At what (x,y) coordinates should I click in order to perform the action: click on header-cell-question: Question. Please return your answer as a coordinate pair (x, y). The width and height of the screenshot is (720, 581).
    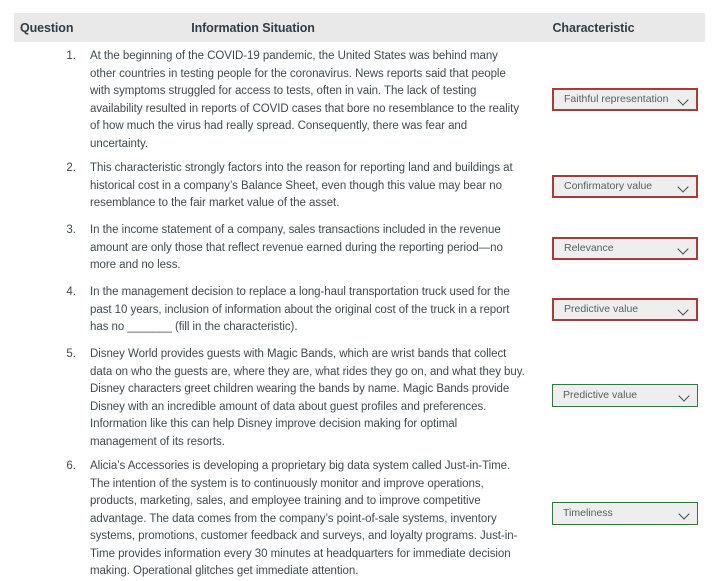
    Looking at the image, I should click on (50, 28).